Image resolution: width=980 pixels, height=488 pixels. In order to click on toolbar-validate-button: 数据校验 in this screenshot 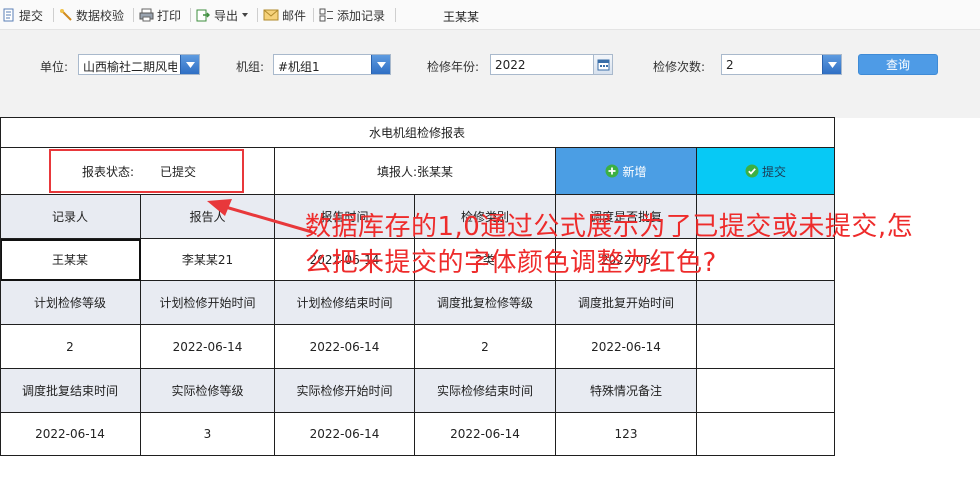, I will do `click(91, 15)`.